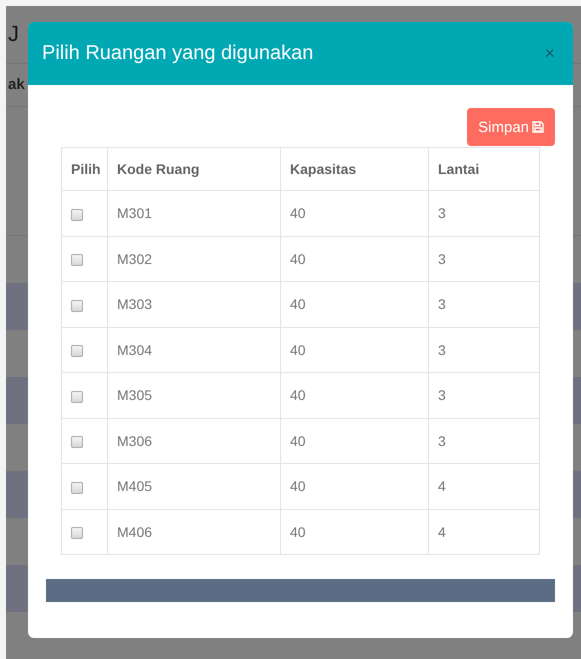 The height and width of the screenshot is (659, 581). I want to click on table-cell: M302, so click(194, 259).